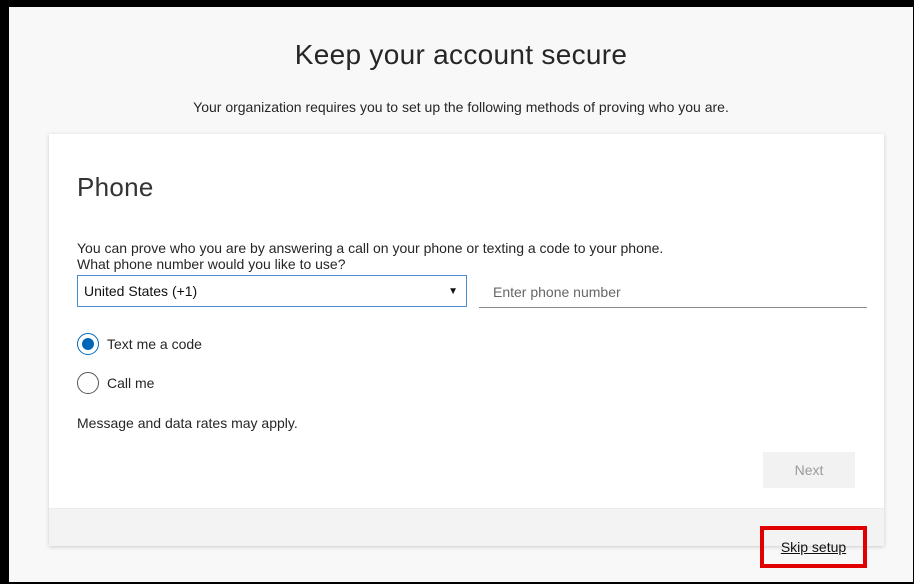  I want to click on radio-label-call-me: Call me, so click(131, 383).